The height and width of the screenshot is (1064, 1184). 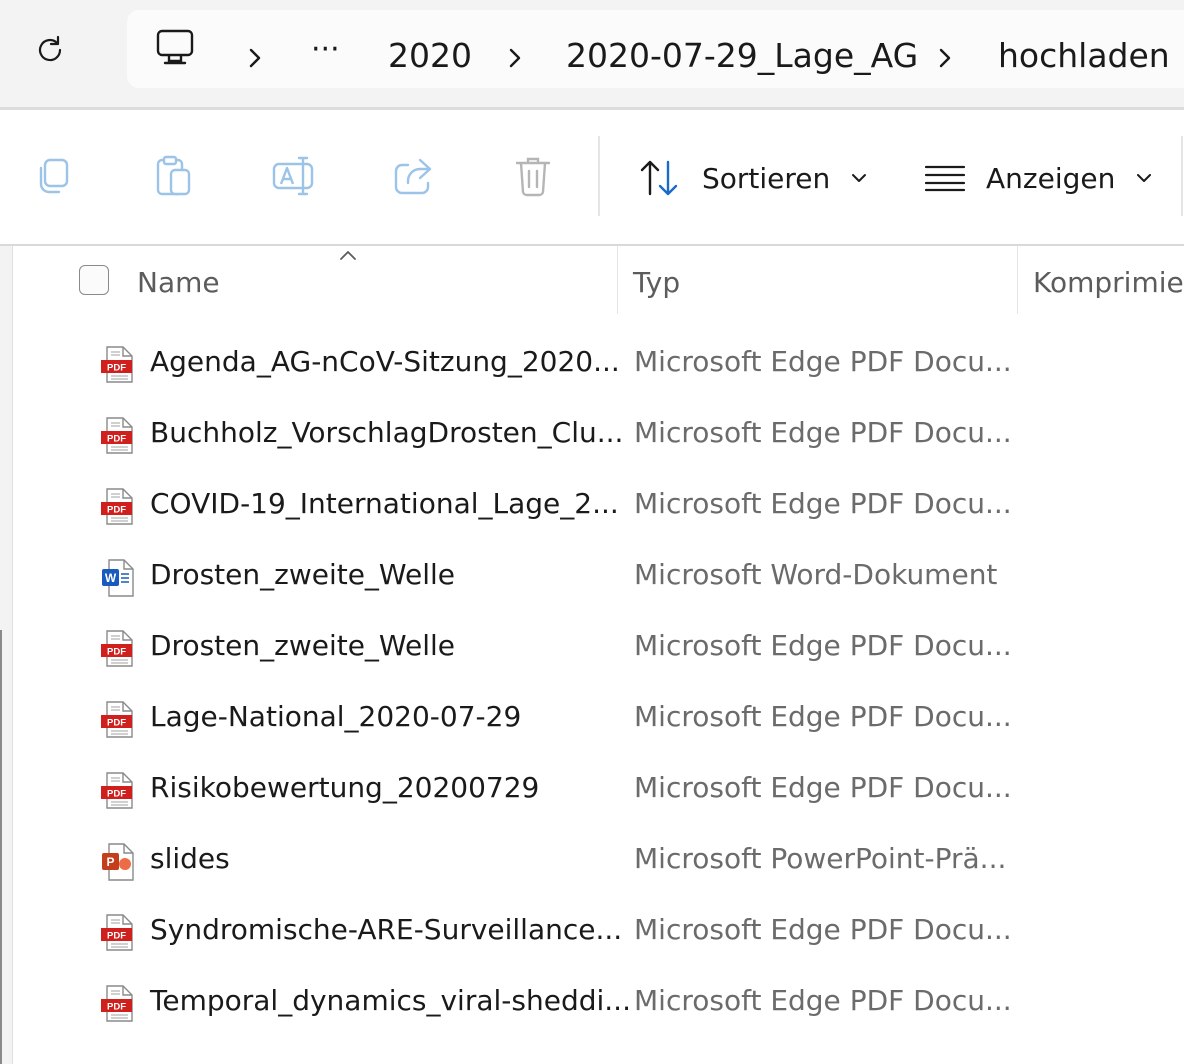 I want to click on select-all-checkbox, so click(x=94, y=280).